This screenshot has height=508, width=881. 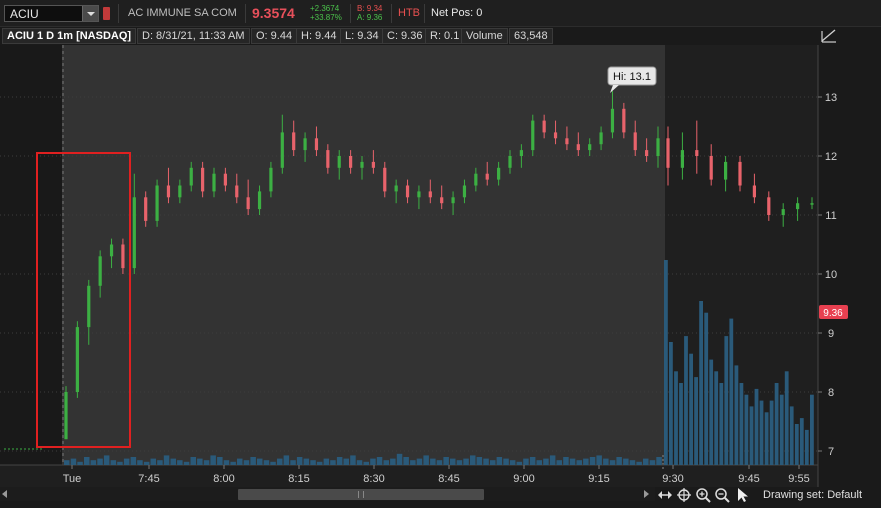 What do you see at coordinates (106, 13) in the screenshot?
I see `link-color-icon` at bounding box center [106, 13].